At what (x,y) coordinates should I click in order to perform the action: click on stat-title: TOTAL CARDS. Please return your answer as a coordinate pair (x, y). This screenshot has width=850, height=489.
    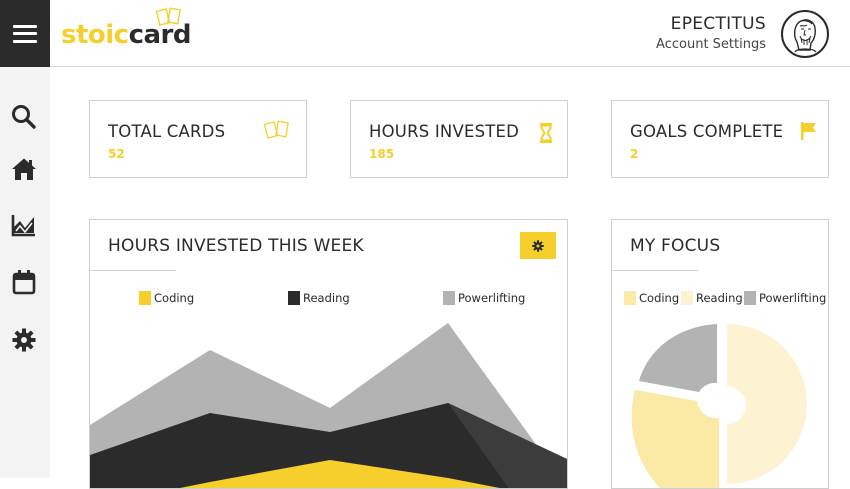
    Looking at the image, I should click on (166, 131).